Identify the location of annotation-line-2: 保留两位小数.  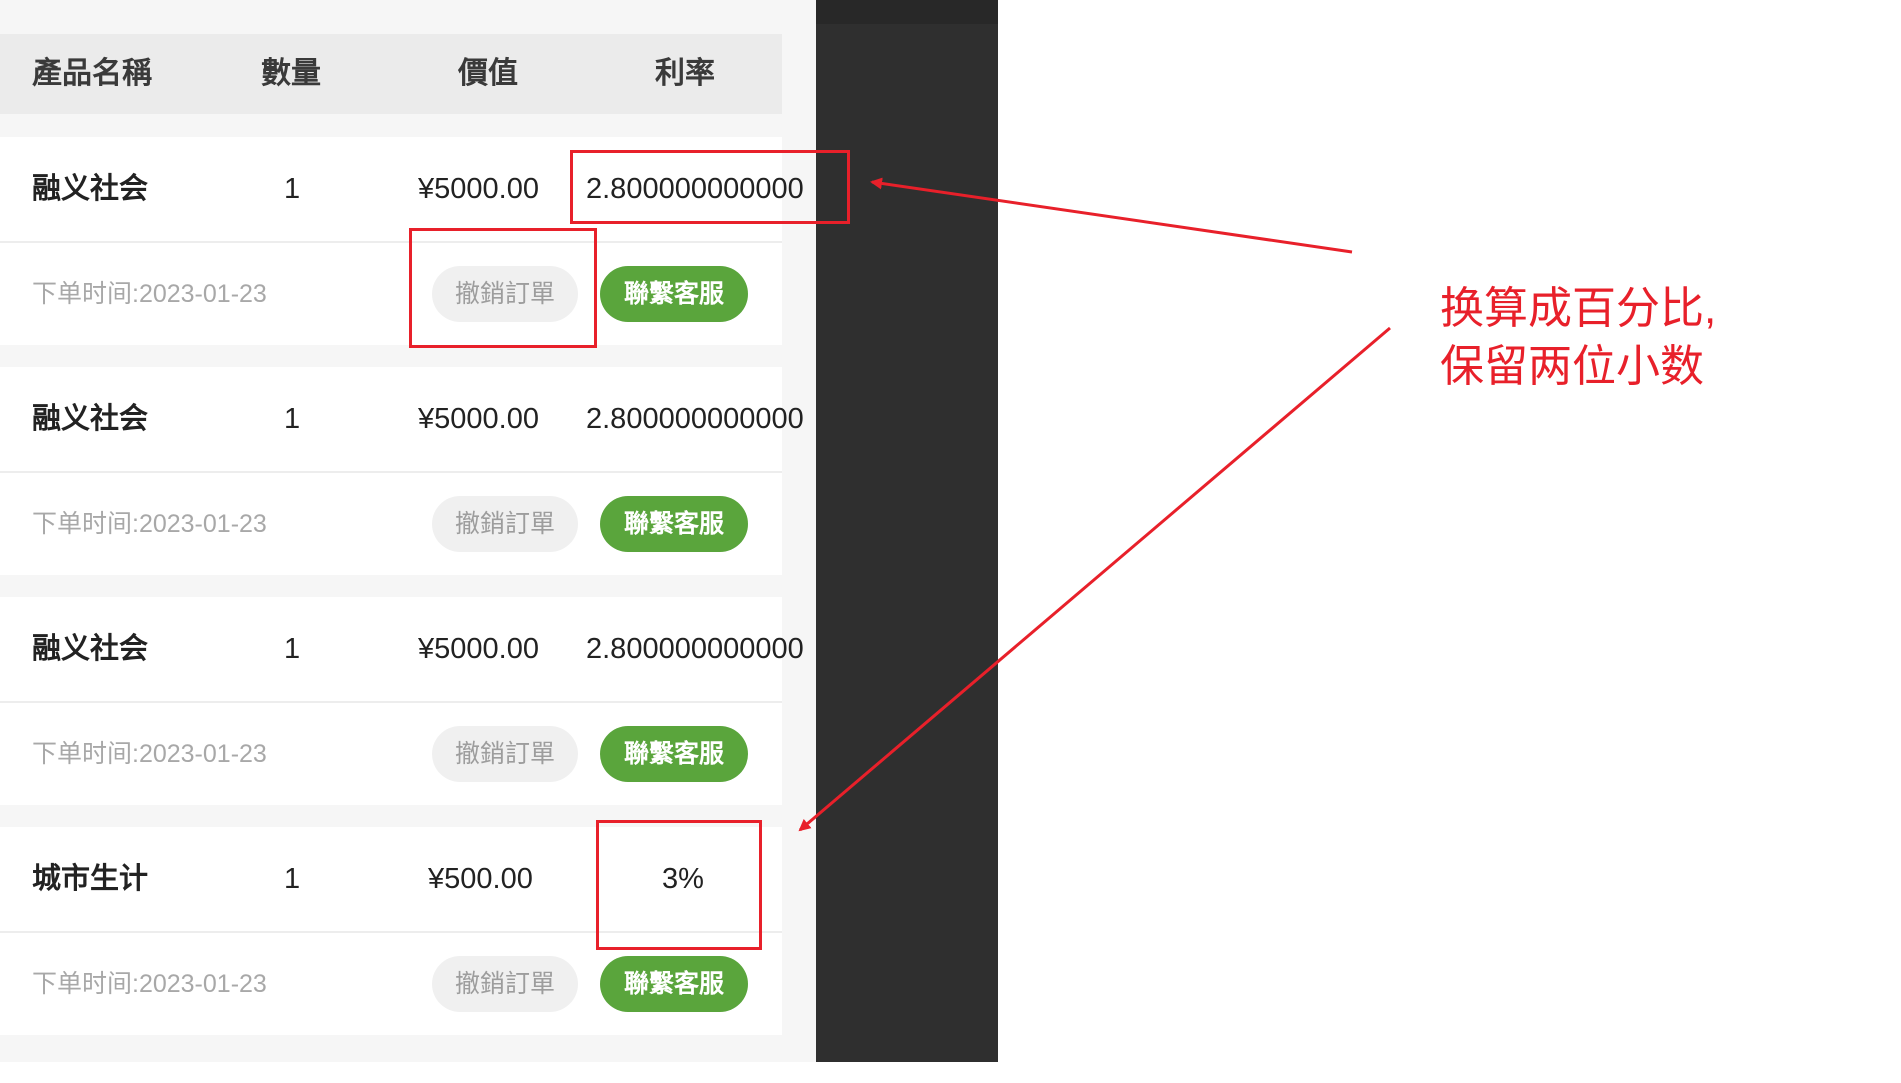
(1572, 366).